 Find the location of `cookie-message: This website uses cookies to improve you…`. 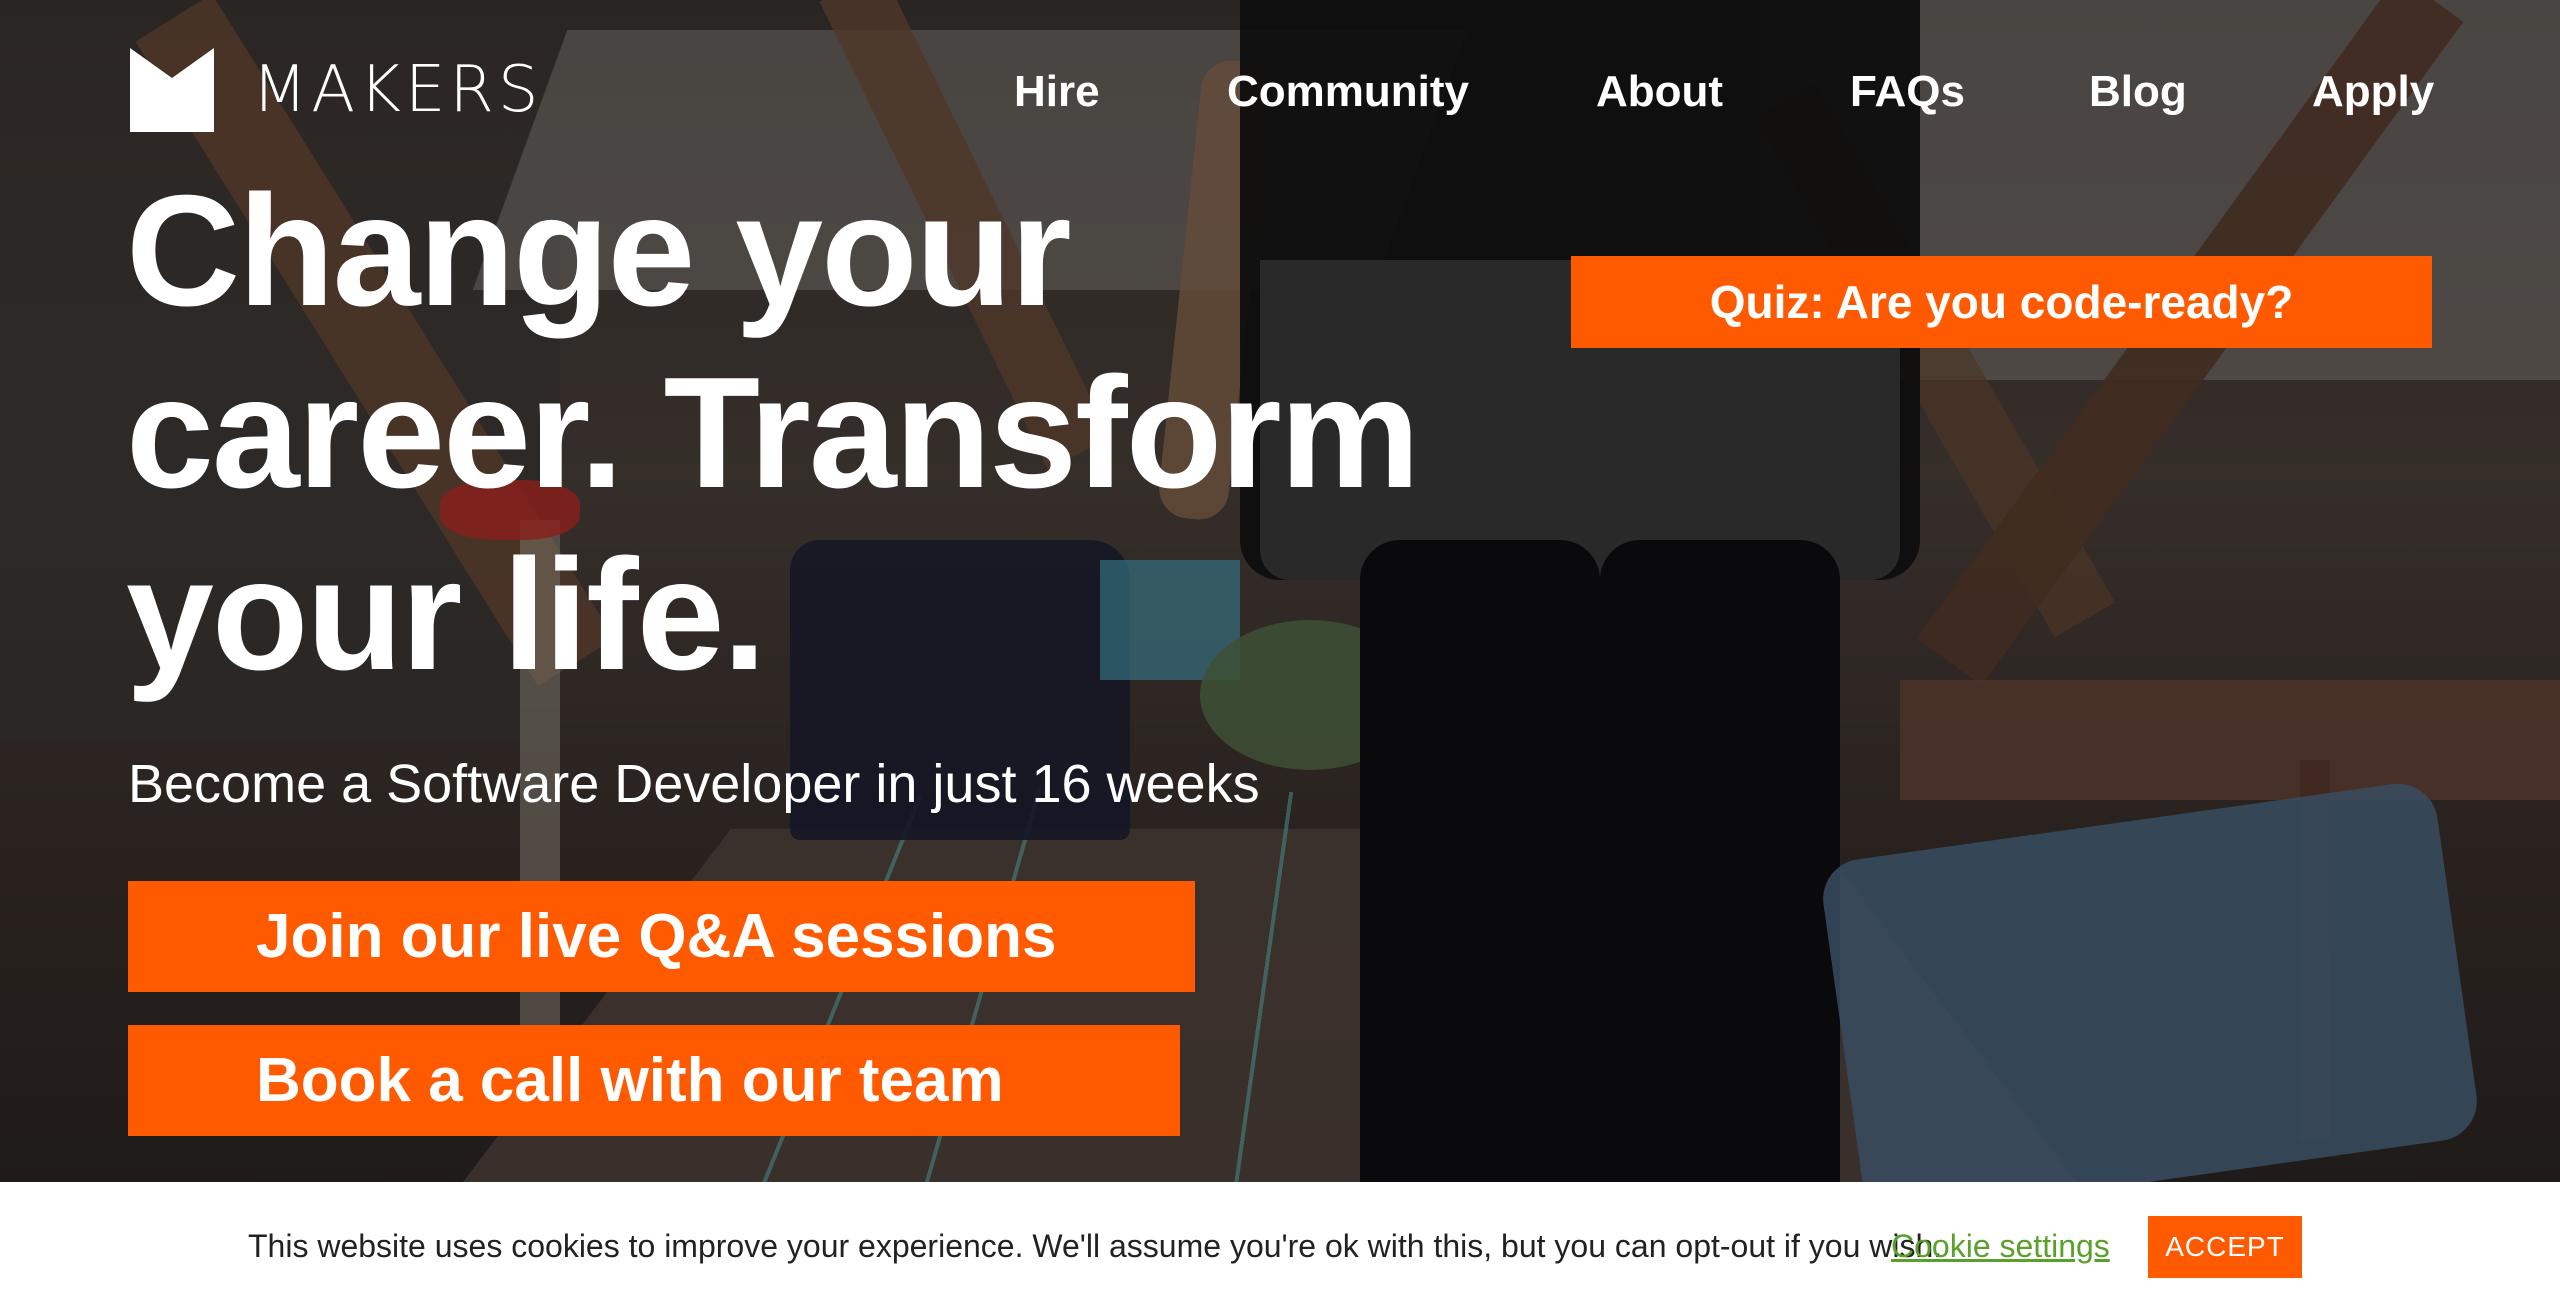

cookie-message: This website uses cookies to improve you… is located at coordinates (1095, 1246).